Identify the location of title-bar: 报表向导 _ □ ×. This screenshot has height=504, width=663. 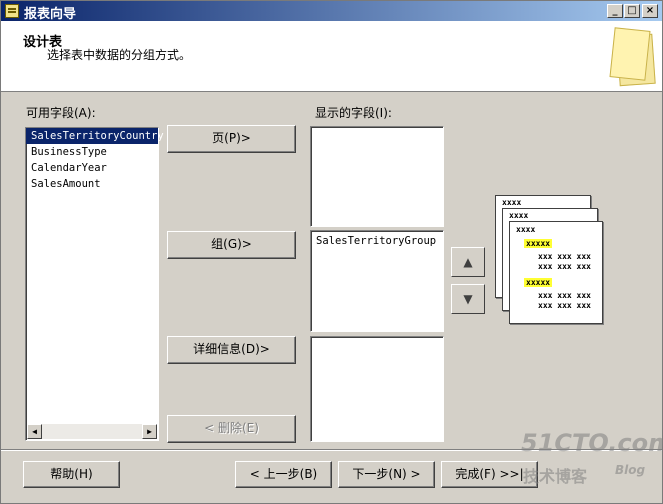
(331, 11).